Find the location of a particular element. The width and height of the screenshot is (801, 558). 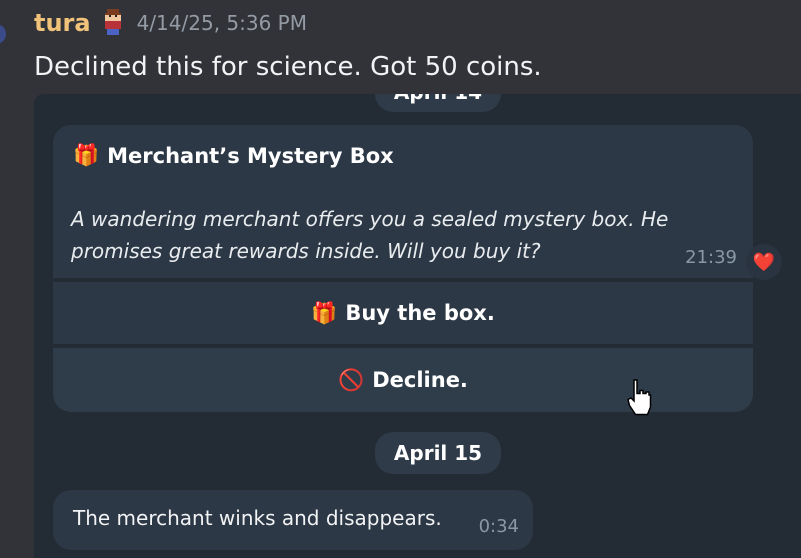

reply-time: 0:34 is located at coordinates (498, 526).